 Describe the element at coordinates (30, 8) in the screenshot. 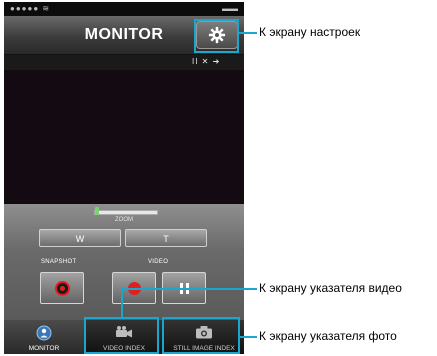

I see `signal-status: ●●●●● ≋` at that location.